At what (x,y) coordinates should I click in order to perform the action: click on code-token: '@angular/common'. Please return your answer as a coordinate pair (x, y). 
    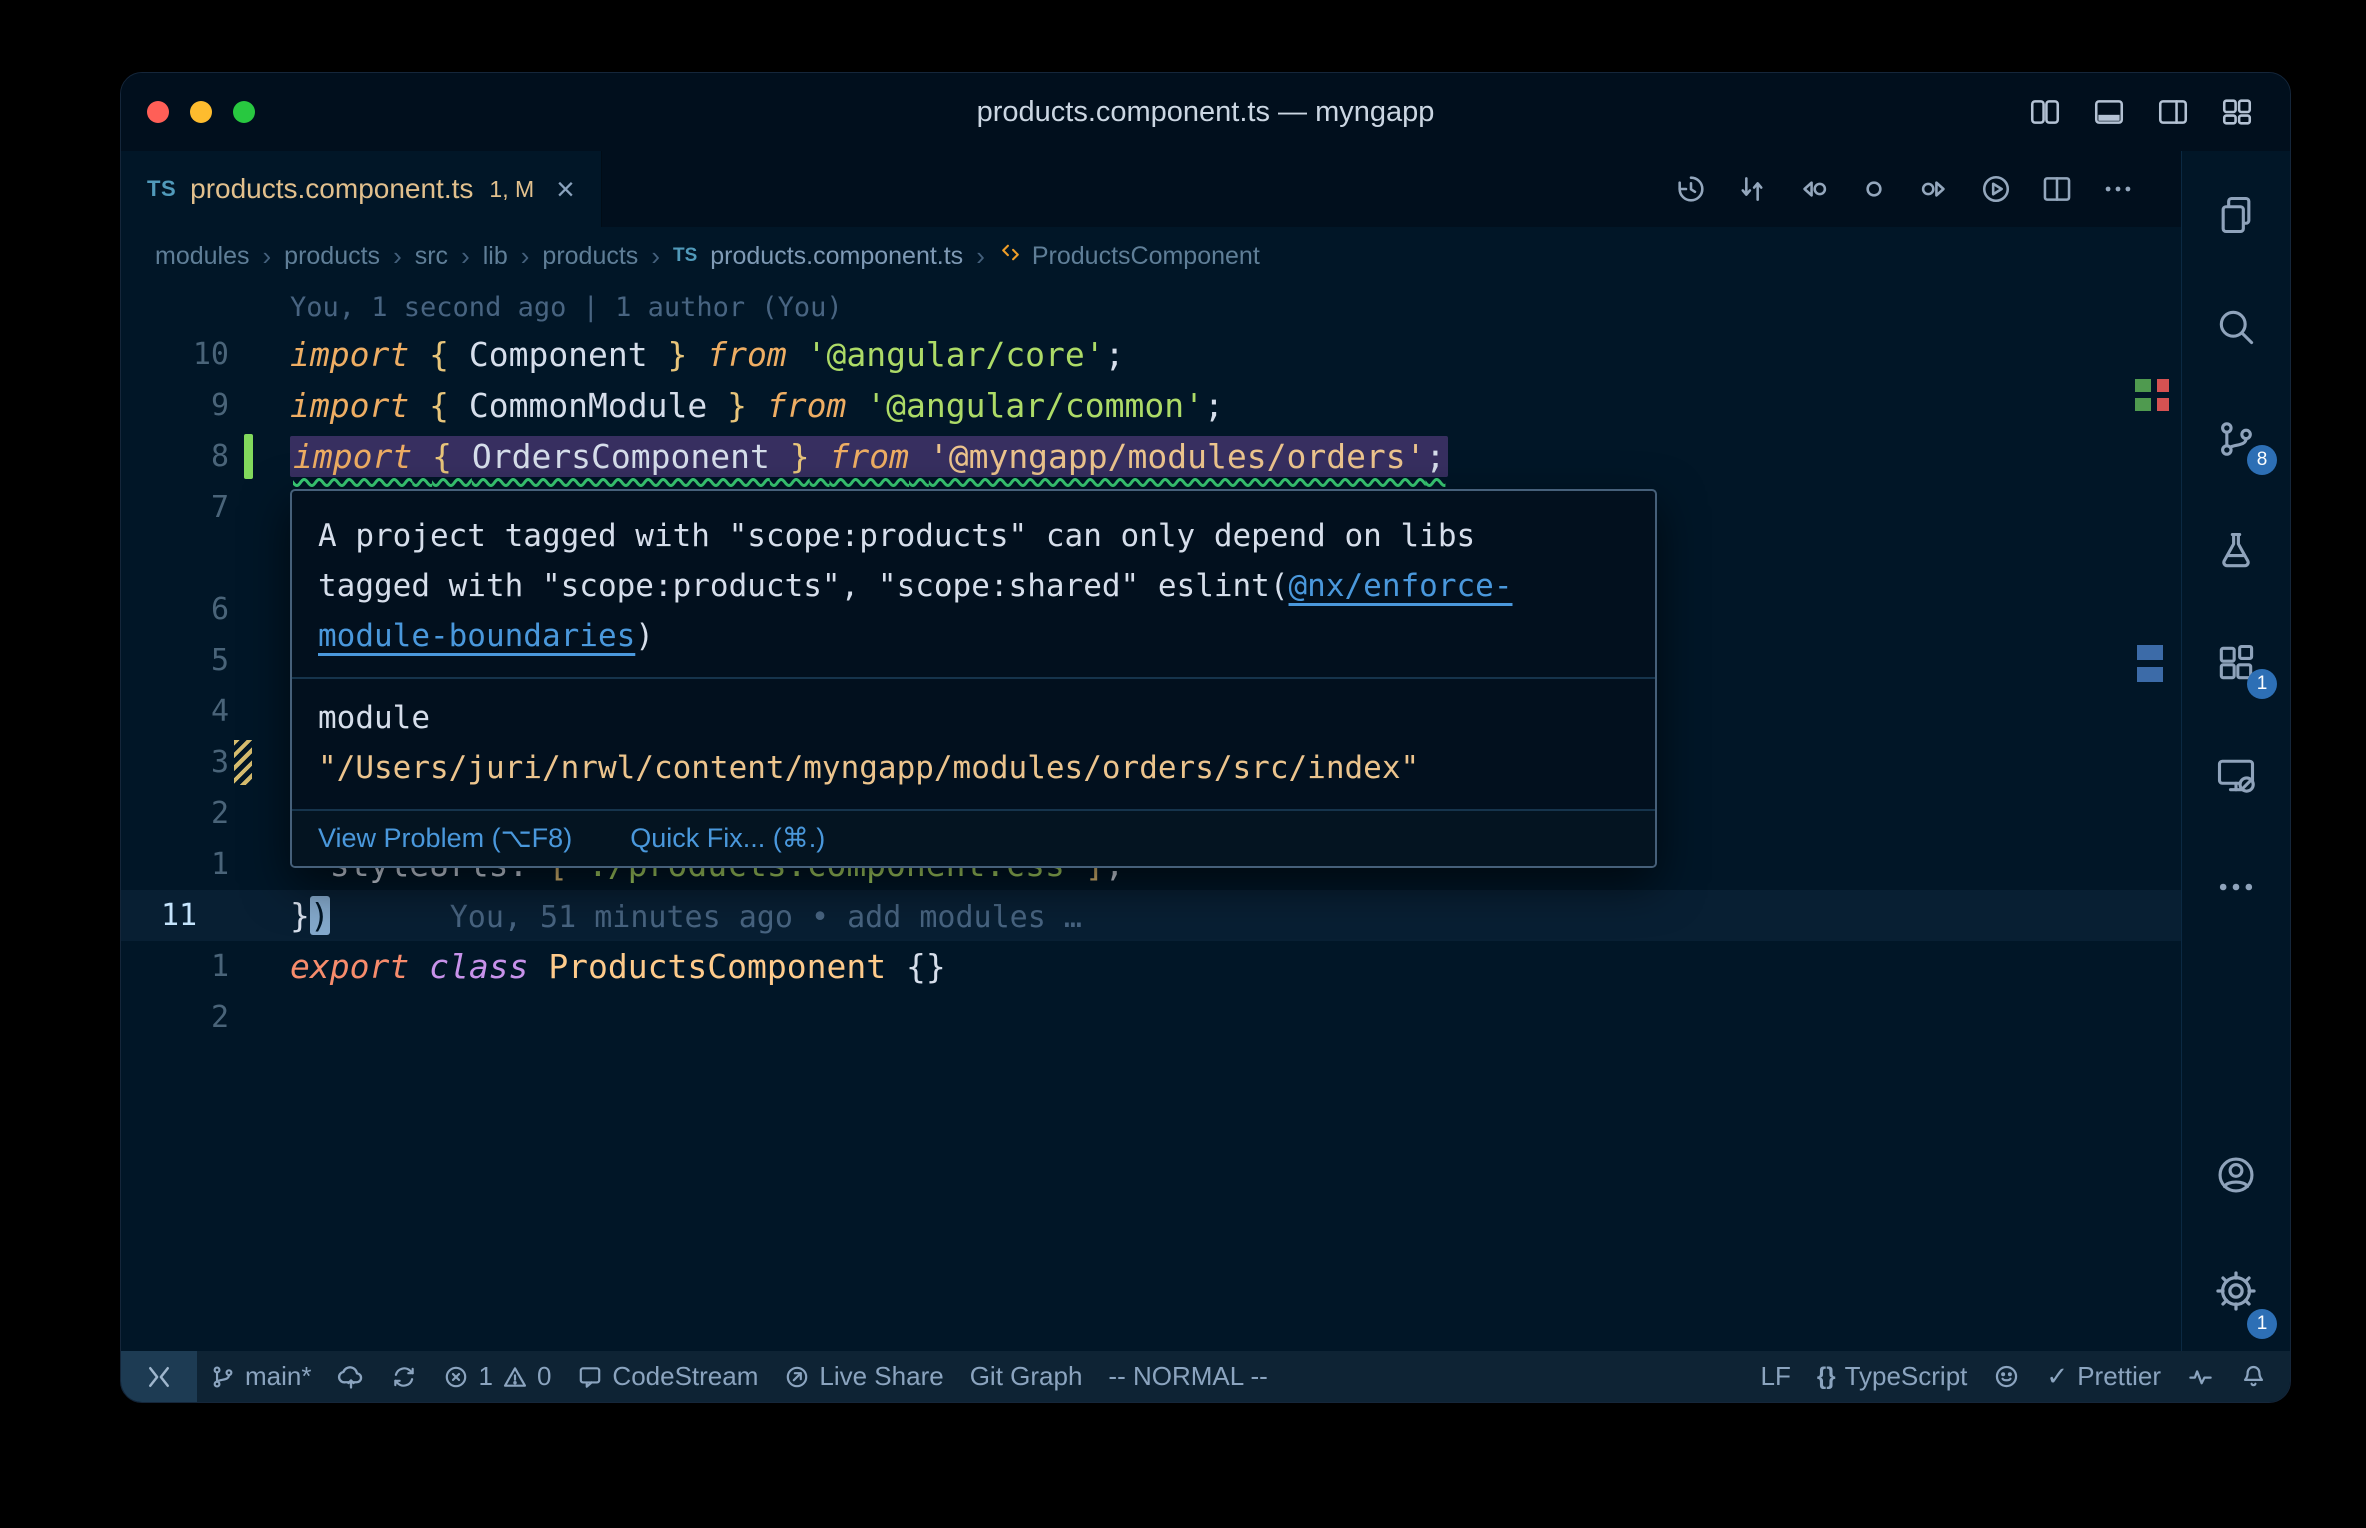
    Looking at the image, I should click on (1035, 405).